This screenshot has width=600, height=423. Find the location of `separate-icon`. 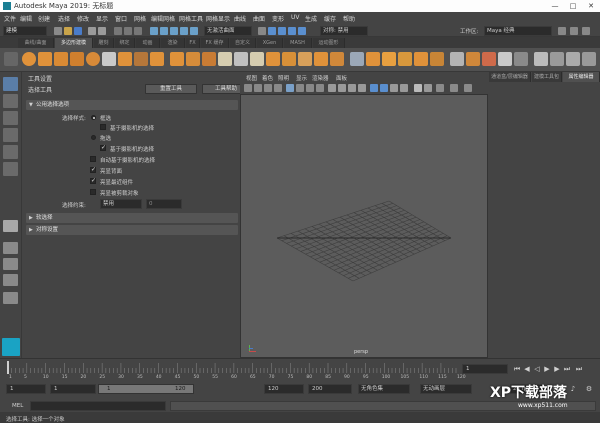

separate-icon is located at coordinates (193, 59).